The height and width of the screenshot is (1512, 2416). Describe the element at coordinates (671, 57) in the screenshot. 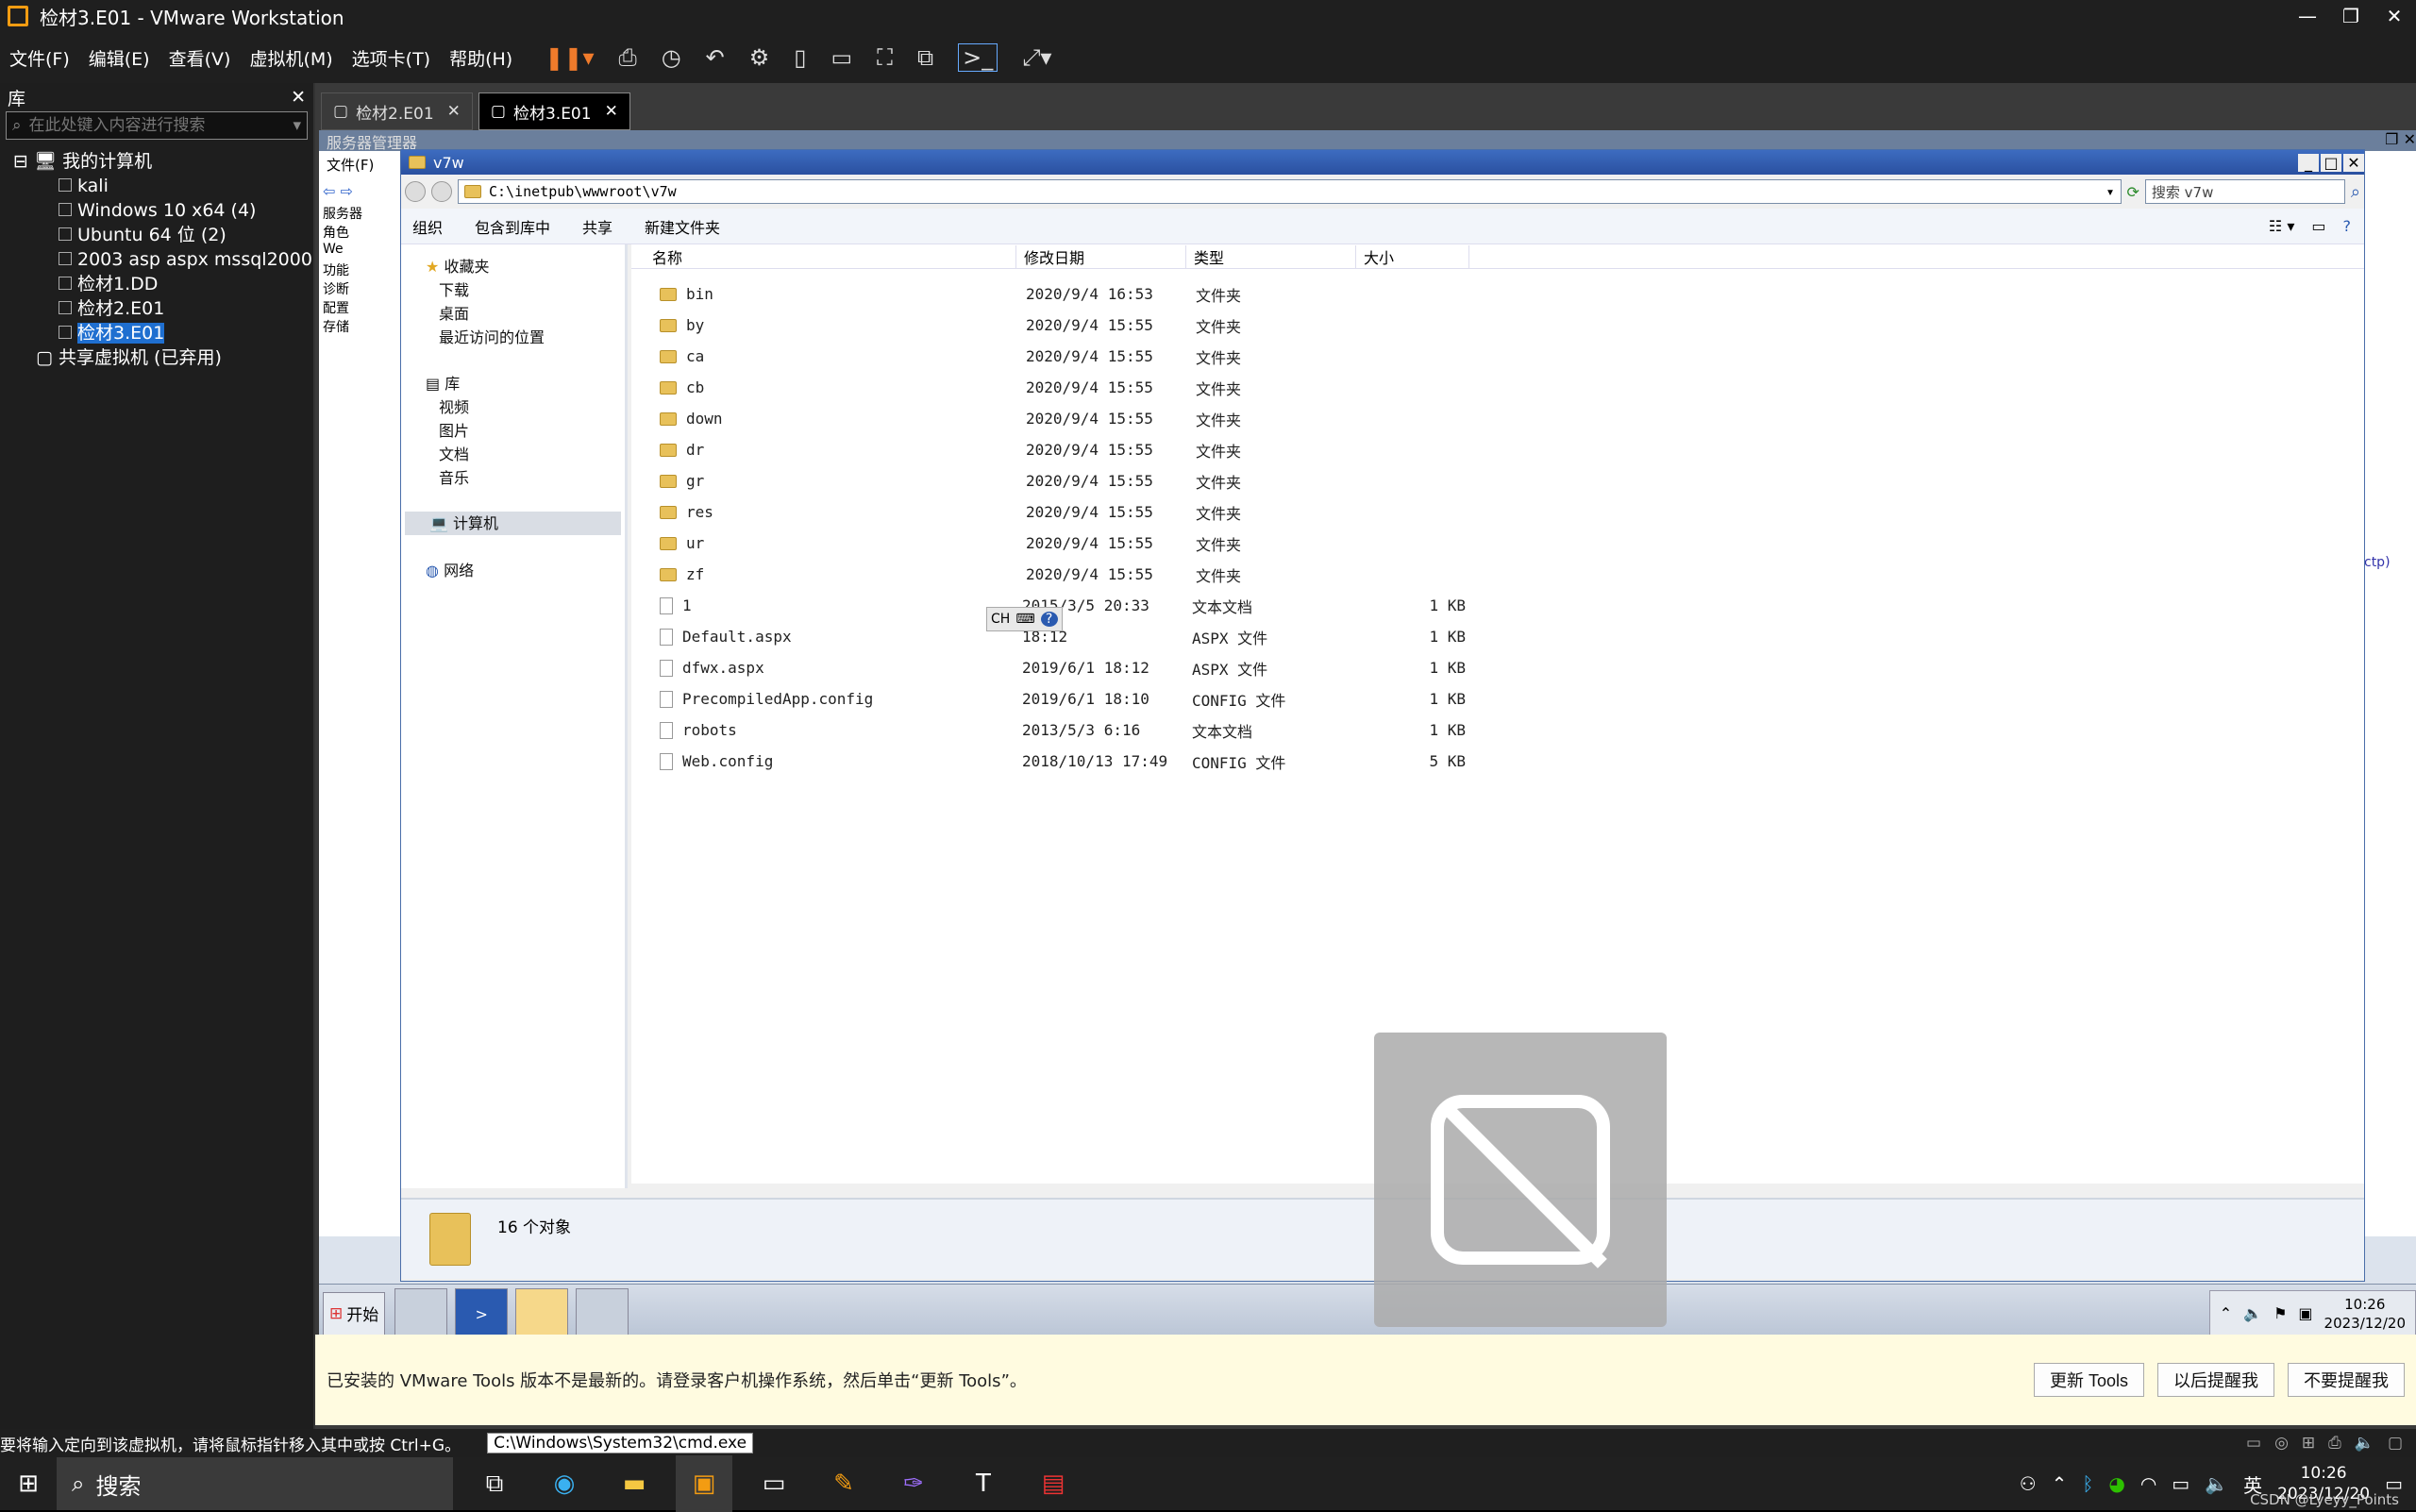

I see `snapshot-icon: ◷` at that location.